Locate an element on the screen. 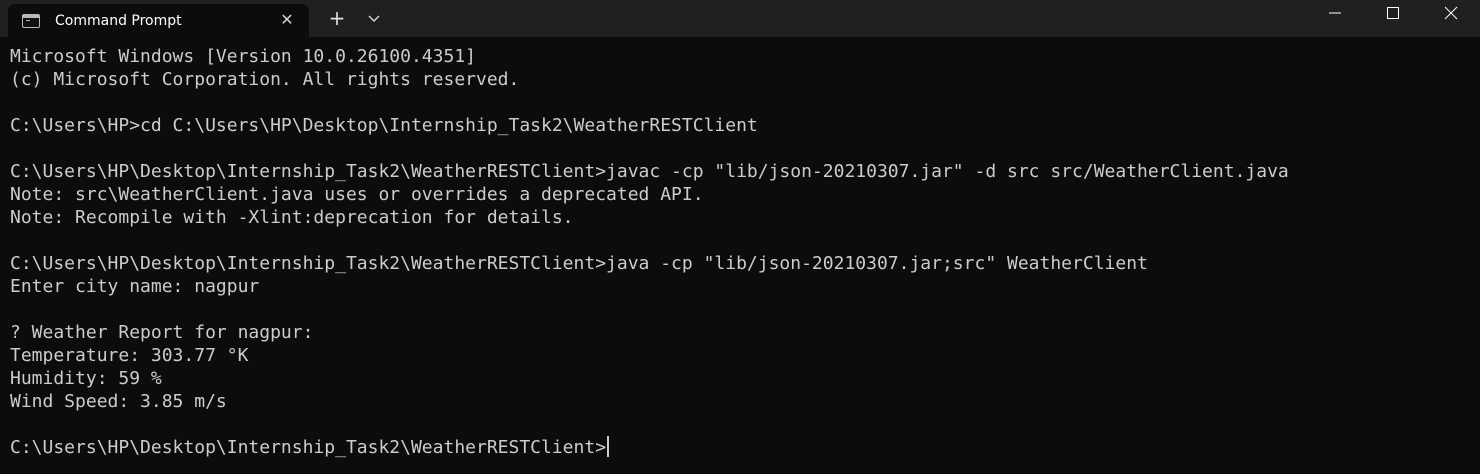 This screenshot has height=474, width=1480. close-icon is located at coordinates (1451, 12).